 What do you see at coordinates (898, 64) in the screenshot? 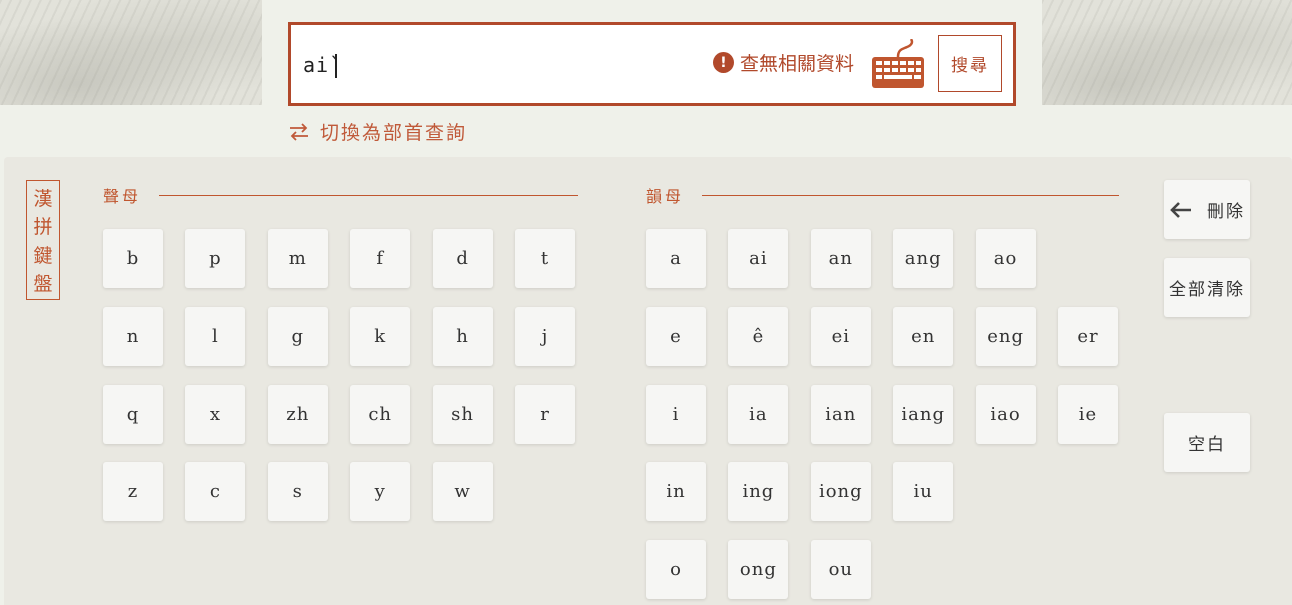
I see `keyboard-icon` at bounding box center [898, 64].